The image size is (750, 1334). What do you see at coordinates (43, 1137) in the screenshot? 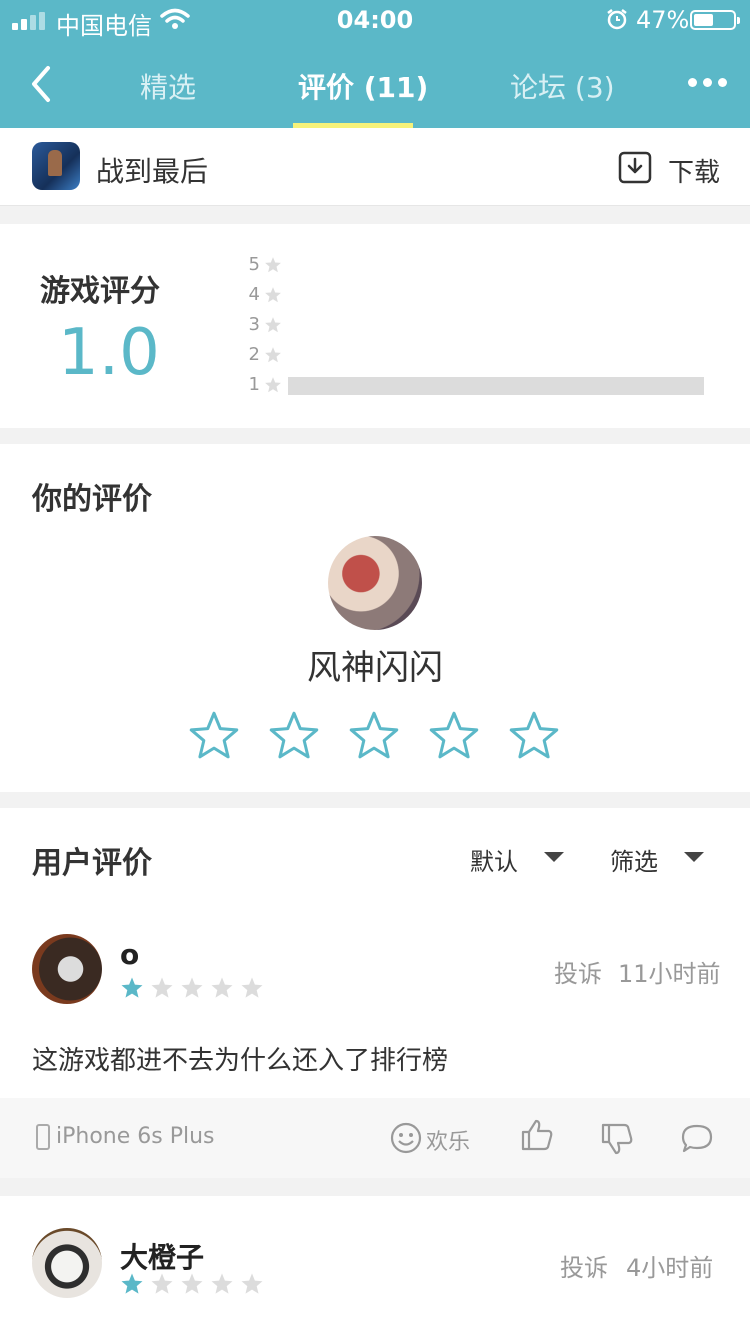
I see `phone-icon` at bounding box center [43, 1137].